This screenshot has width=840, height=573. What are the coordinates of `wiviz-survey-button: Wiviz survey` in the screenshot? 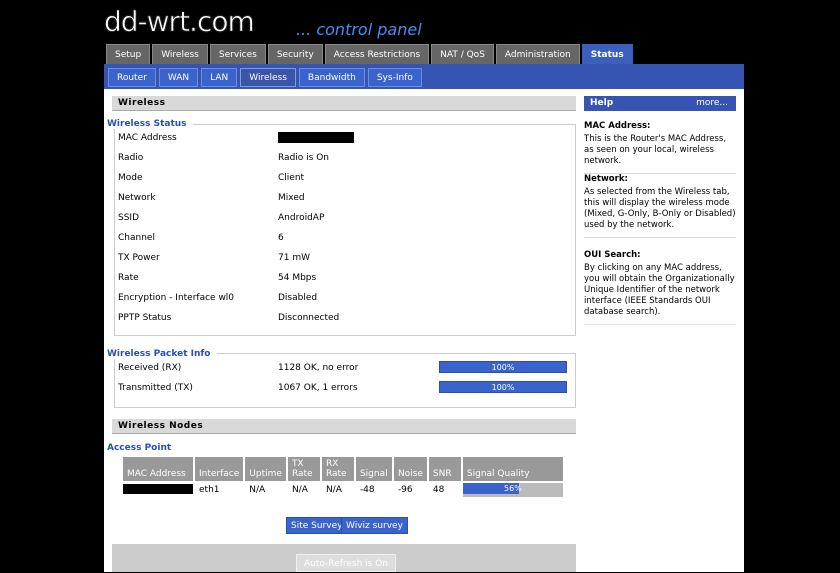 It's located at (374, 525).